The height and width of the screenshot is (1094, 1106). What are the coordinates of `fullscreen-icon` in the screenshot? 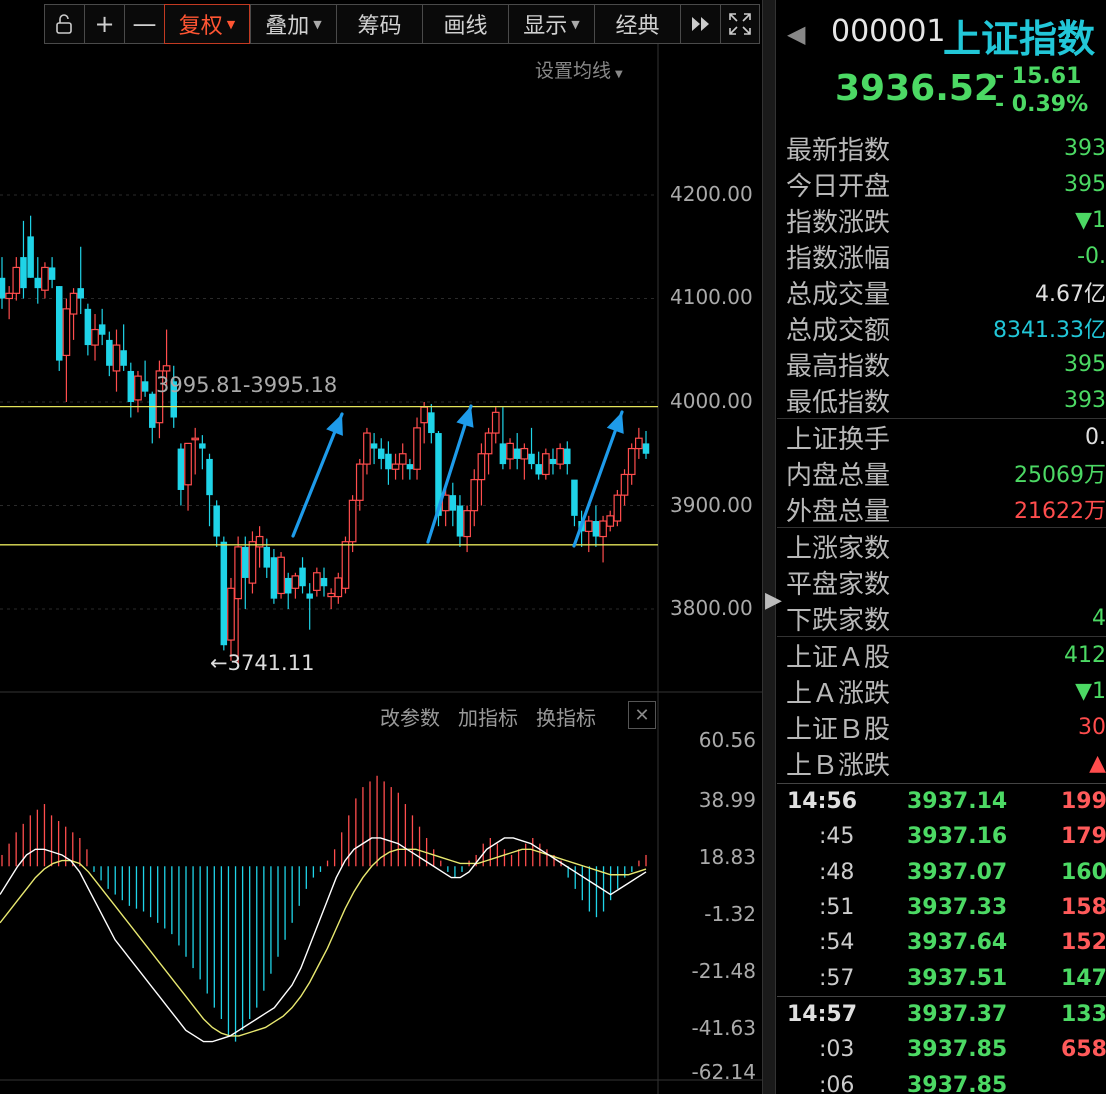 It's located at (740, 24).